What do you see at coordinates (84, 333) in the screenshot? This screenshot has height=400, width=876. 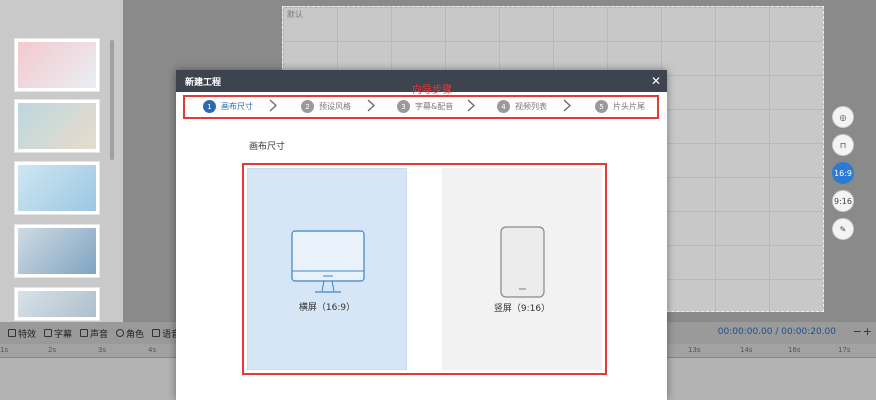 I see `sound-icon` at bounding box center [84, 333].